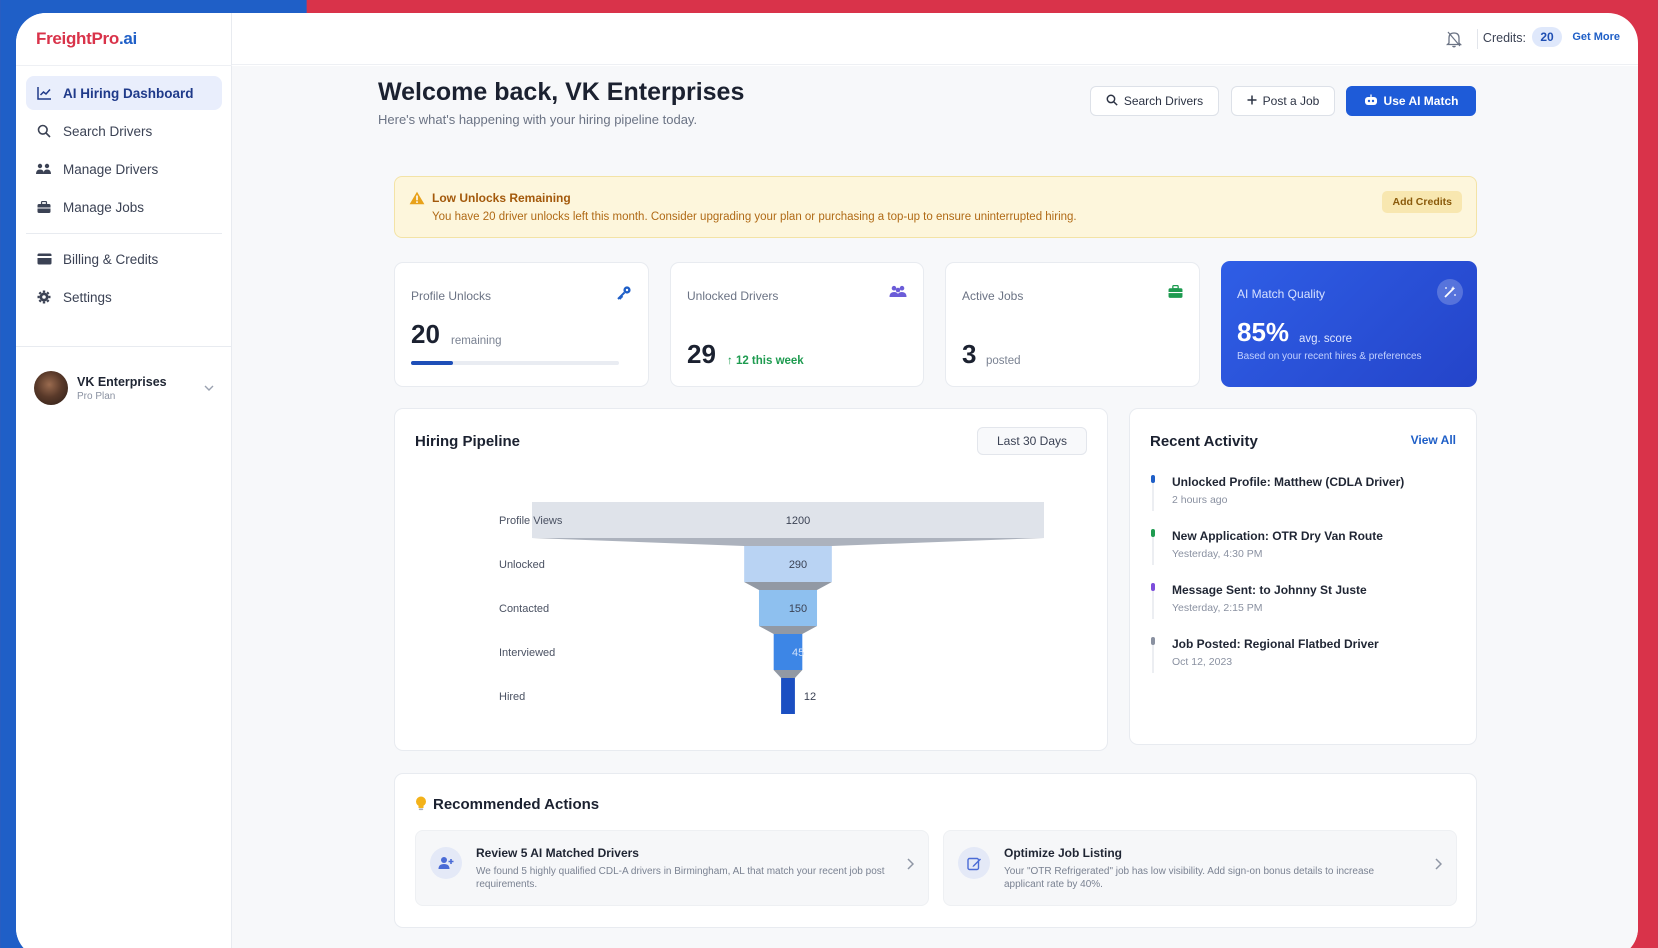  Describe the element at coordinates (1154, 101) in the screenshot. I see `search-drivers-button: Search Drivers` at that location.